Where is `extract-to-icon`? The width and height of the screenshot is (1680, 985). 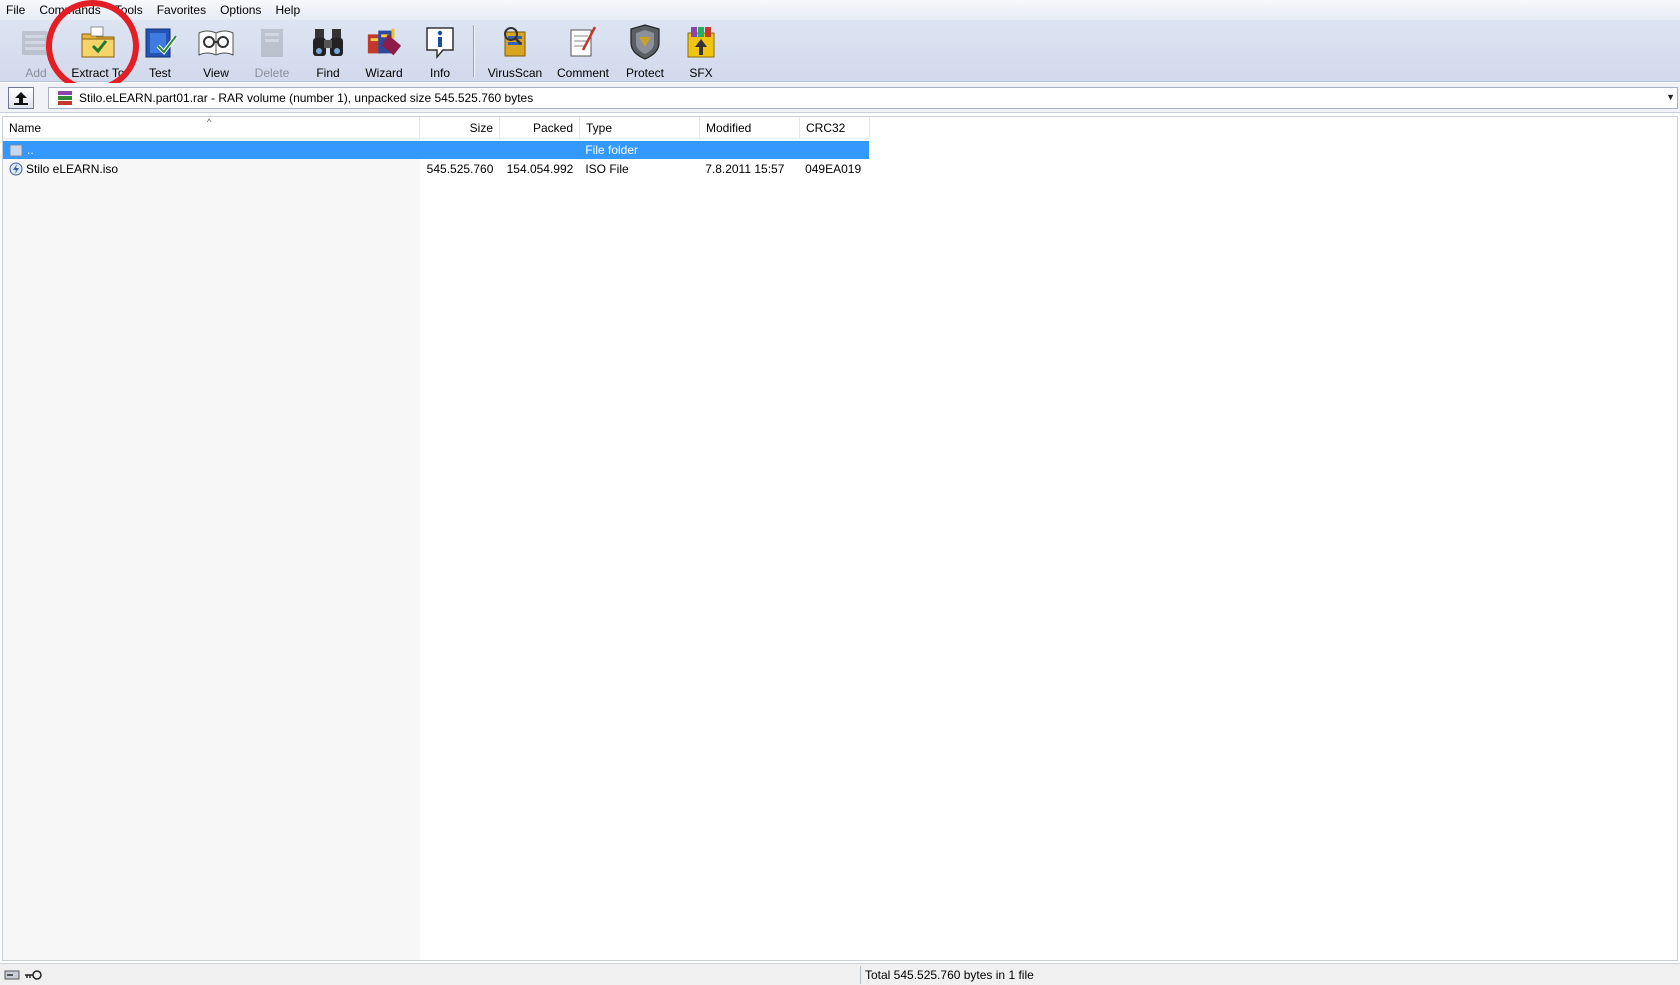 extract-to-icon is located at coordinates (98, 42).